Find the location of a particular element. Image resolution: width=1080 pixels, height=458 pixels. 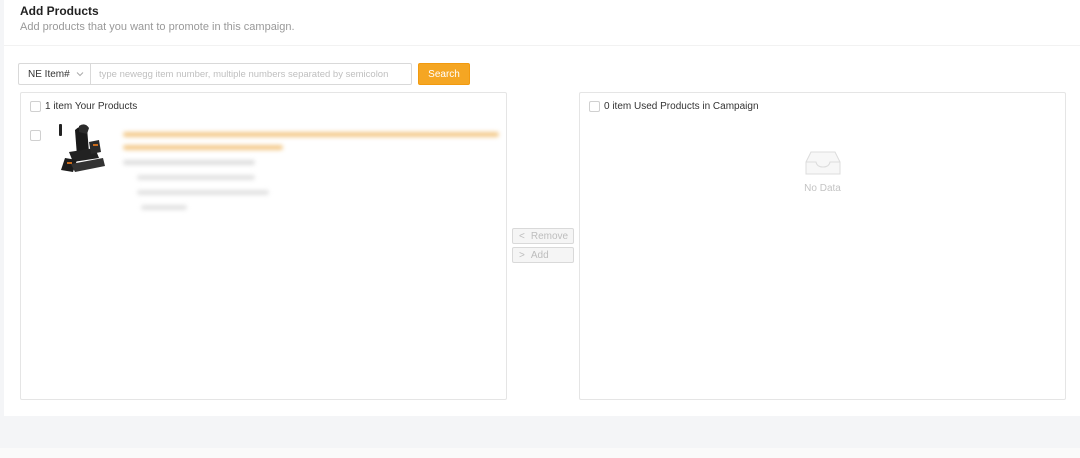

list-item is located at coordinates (263, 174).